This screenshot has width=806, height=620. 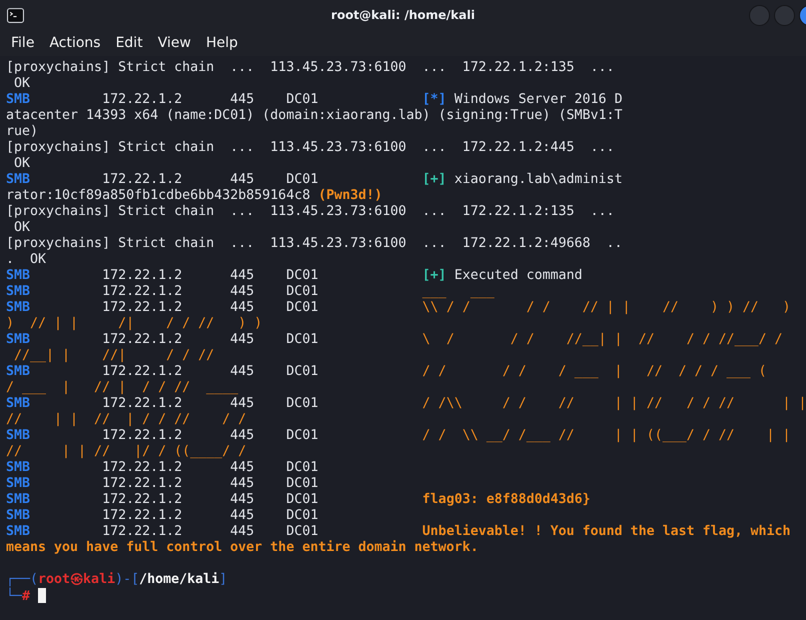 I want to click on minimize-button, so click(x=759, y=15).